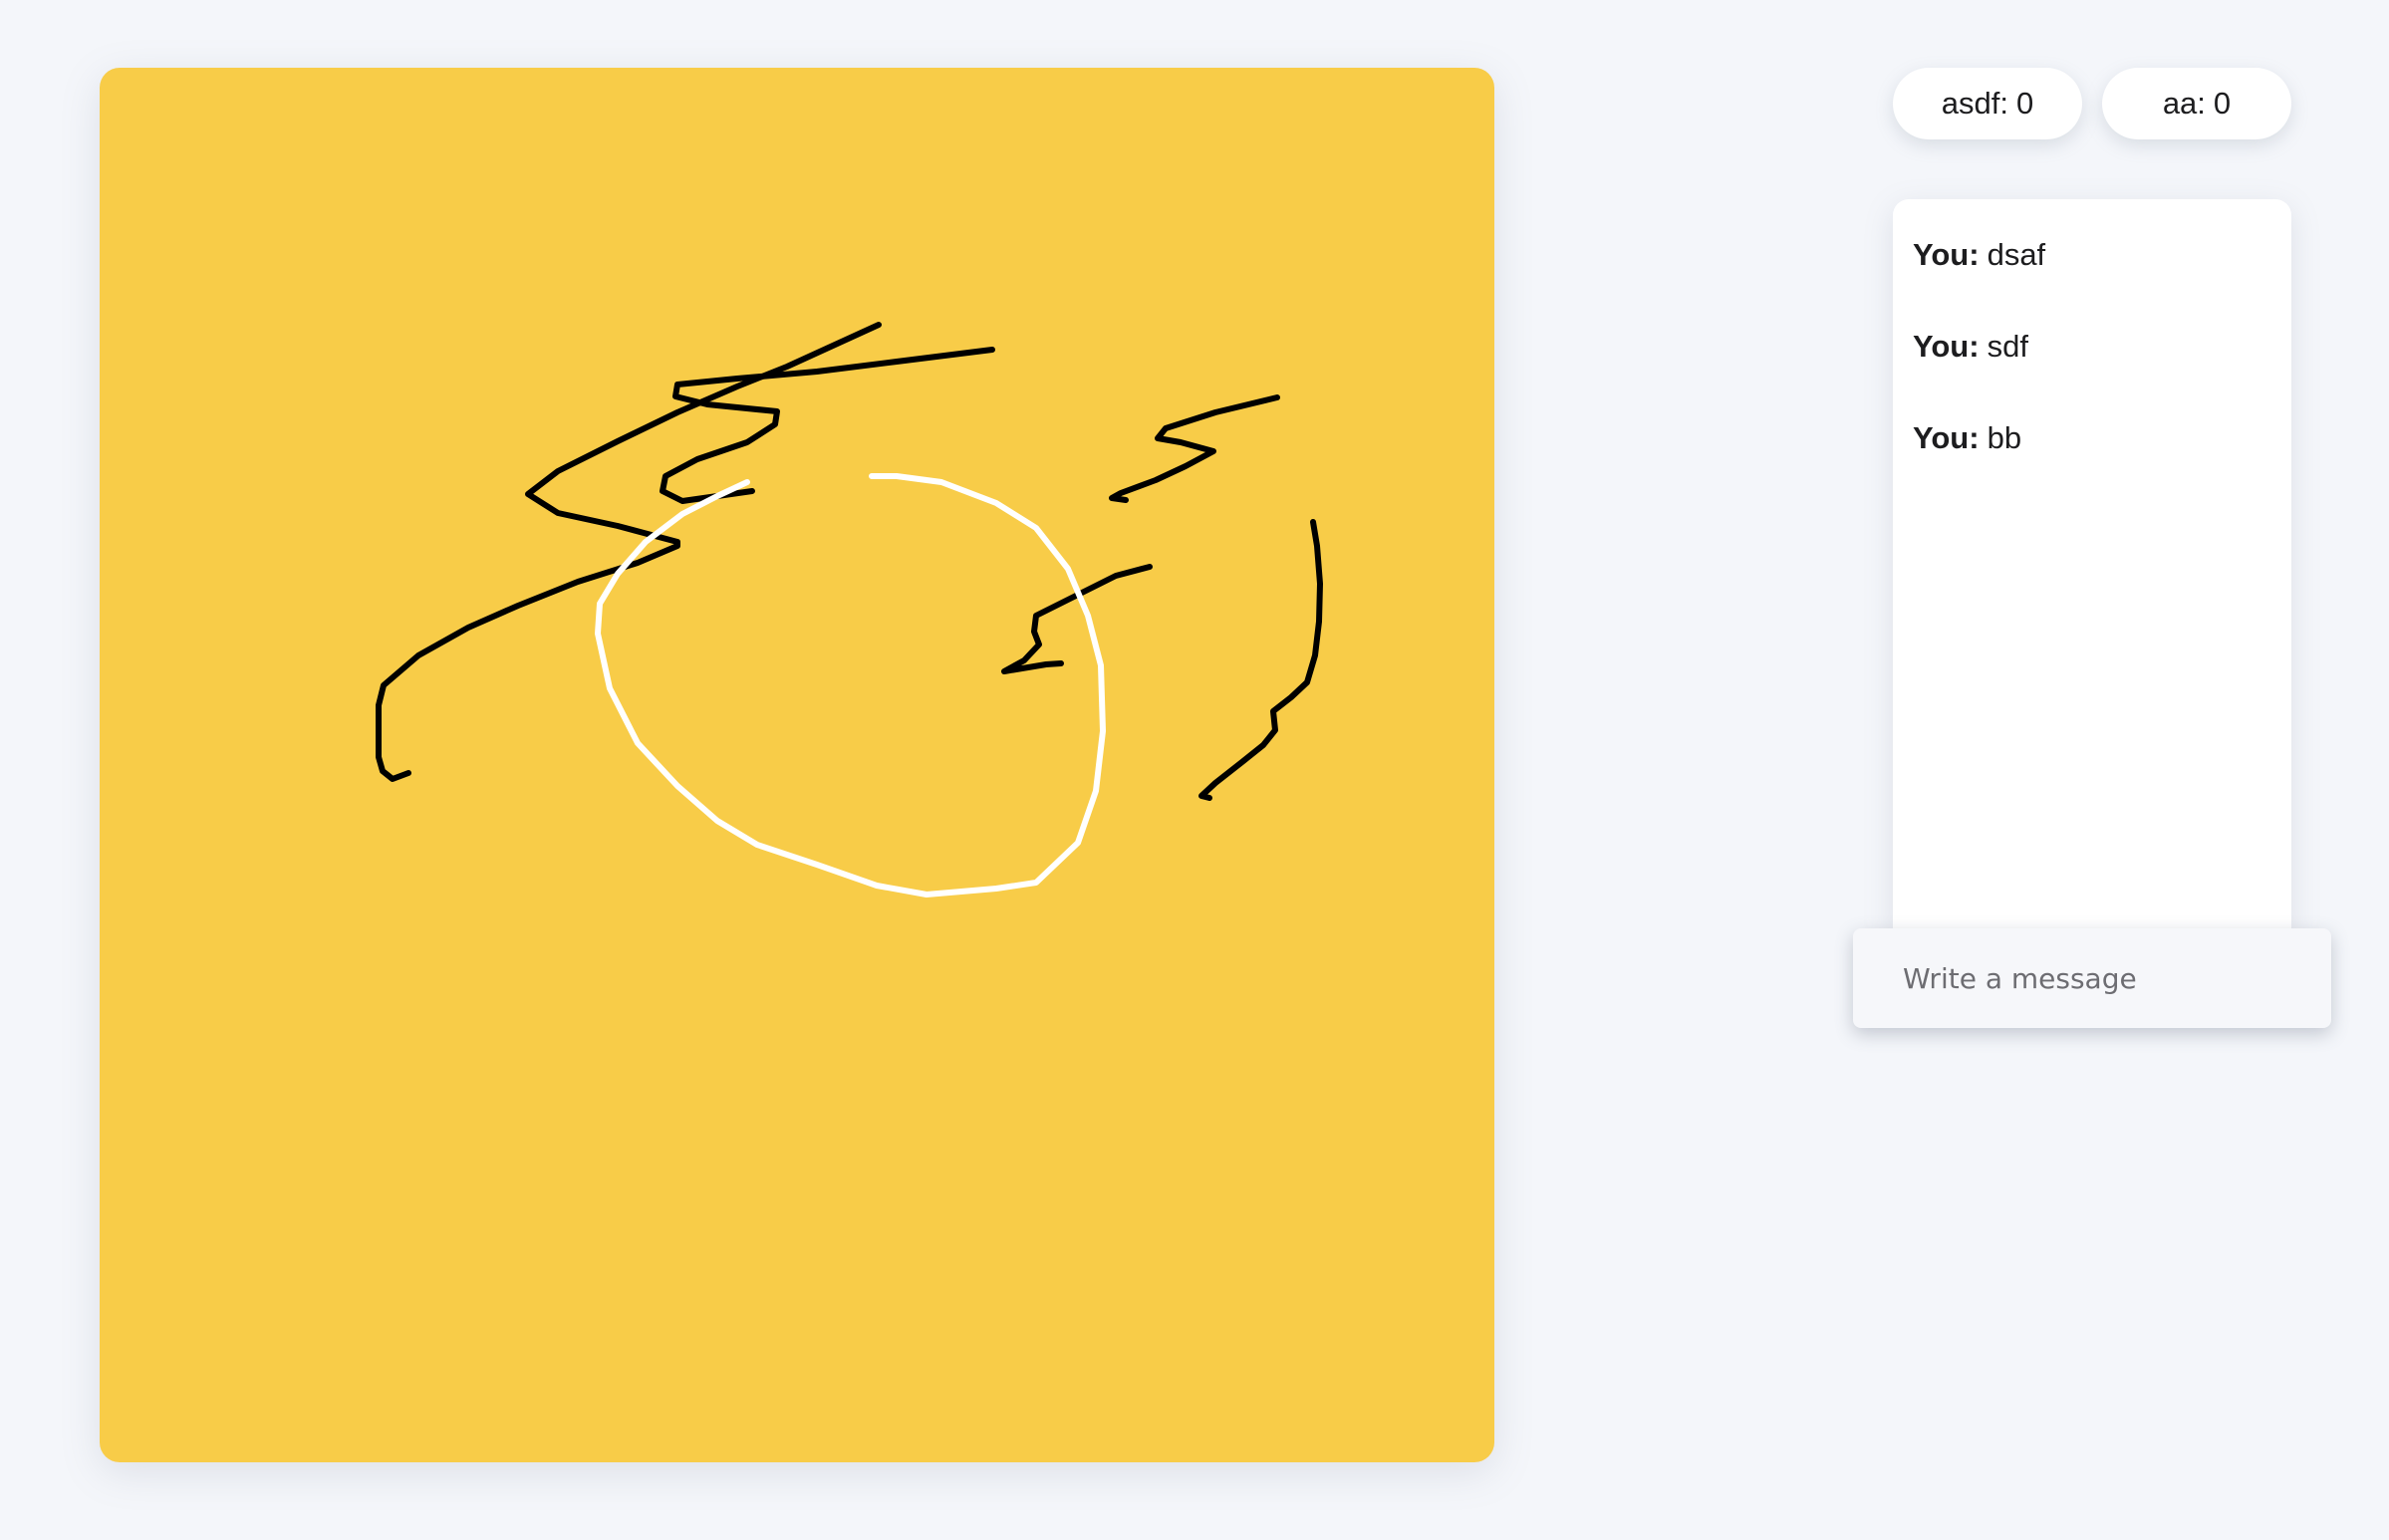 The width and height of the screenshot is (2389, 1540). What do you see at coordinates (2007, 346) in the screenshot?
I see `message-text: sdf` at bounding box center [2007, 346].